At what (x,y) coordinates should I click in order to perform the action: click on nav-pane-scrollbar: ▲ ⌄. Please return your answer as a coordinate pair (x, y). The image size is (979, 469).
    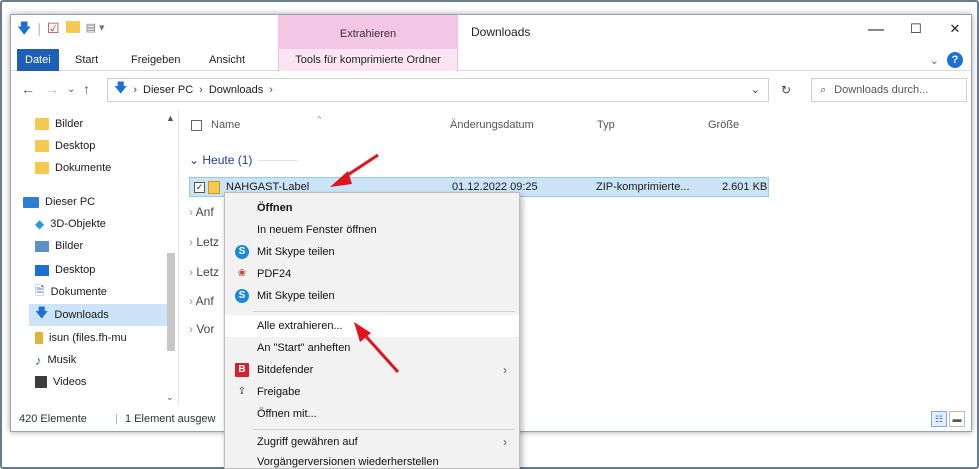
    Looking at the image, I should click on (171, 258).